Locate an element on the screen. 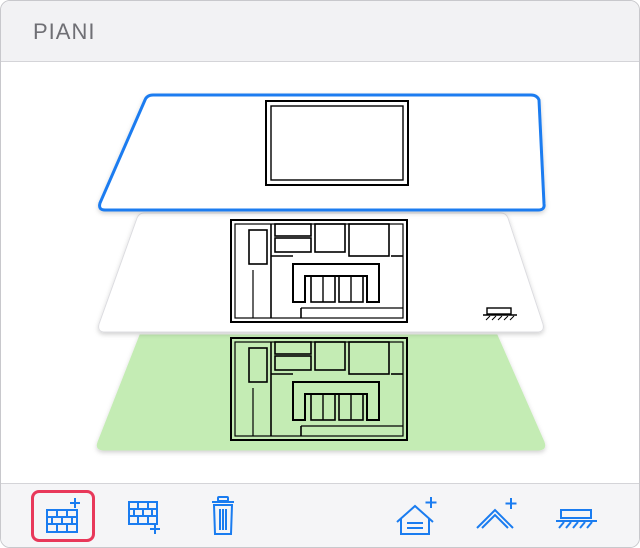 The height and width of the screenshot is (548, 640). add-roof-button is located at coordinates (497, 516).